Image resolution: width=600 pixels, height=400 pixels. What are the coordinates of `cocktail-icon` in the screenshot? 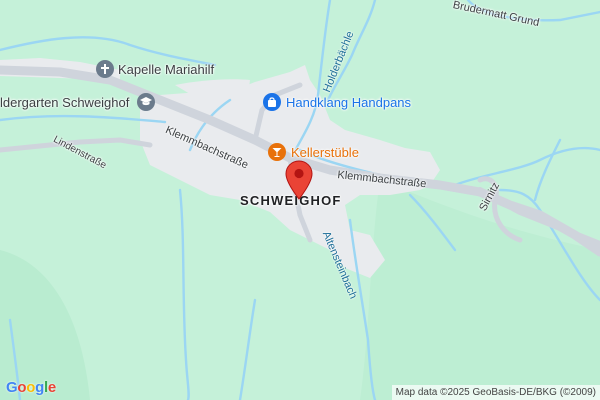 It's located at (277, 152).